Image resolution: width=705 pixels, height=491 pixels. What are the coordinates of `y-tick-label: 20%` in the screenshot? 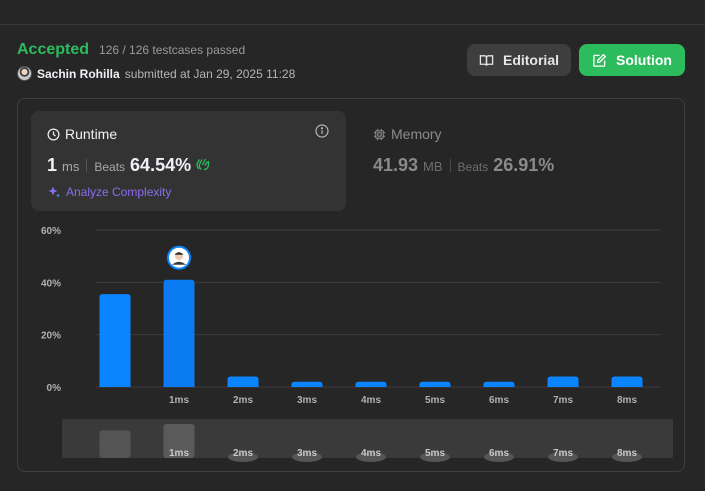 It's located at (51, 336).